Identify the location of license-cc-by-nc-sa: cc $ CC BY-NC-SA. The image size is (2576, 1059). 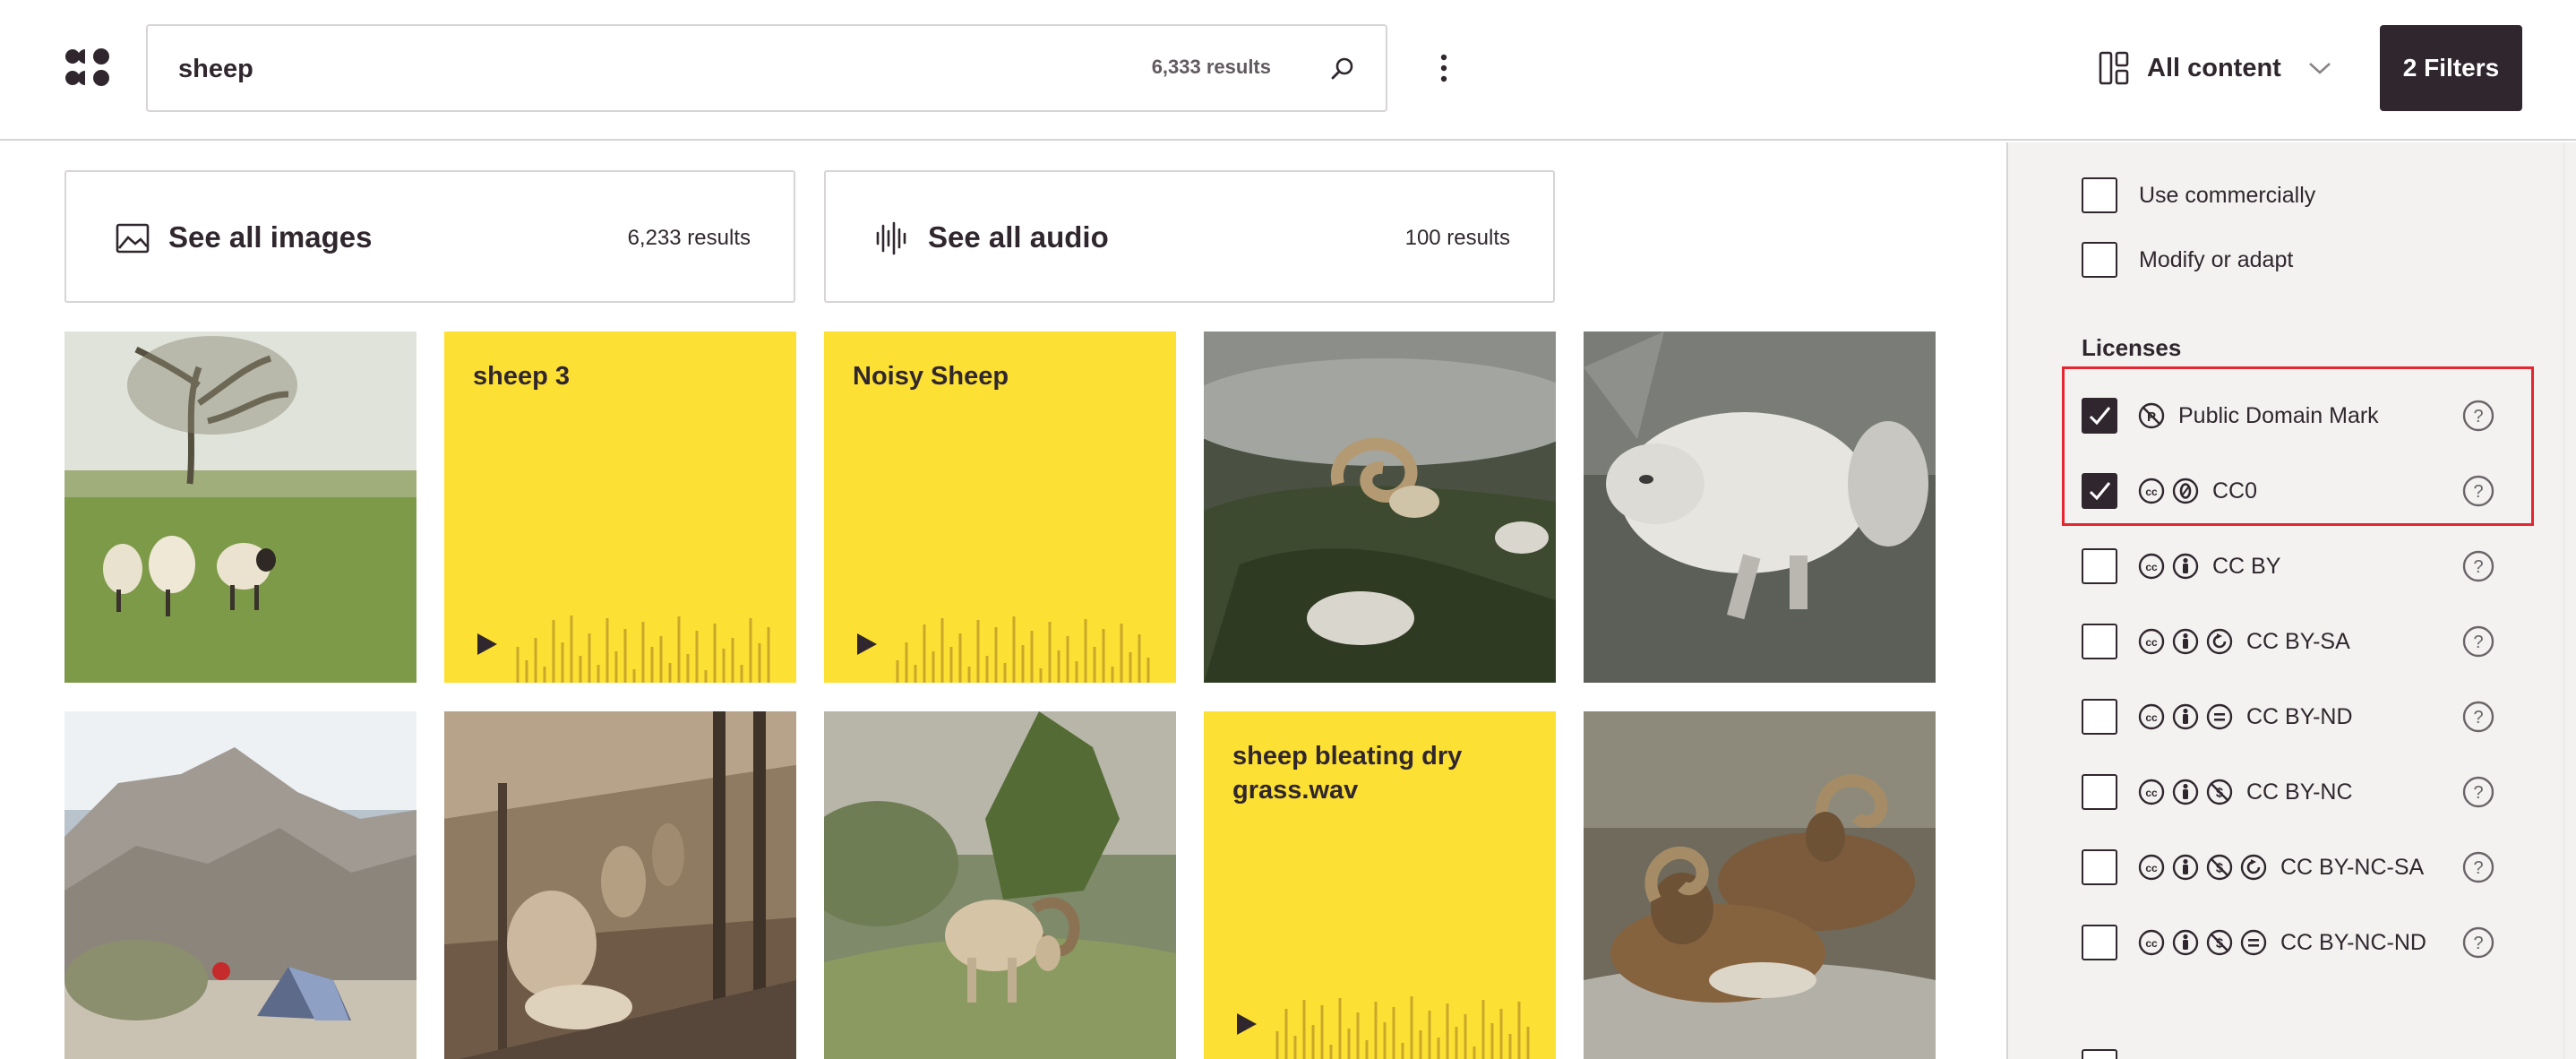
(2253, 867).